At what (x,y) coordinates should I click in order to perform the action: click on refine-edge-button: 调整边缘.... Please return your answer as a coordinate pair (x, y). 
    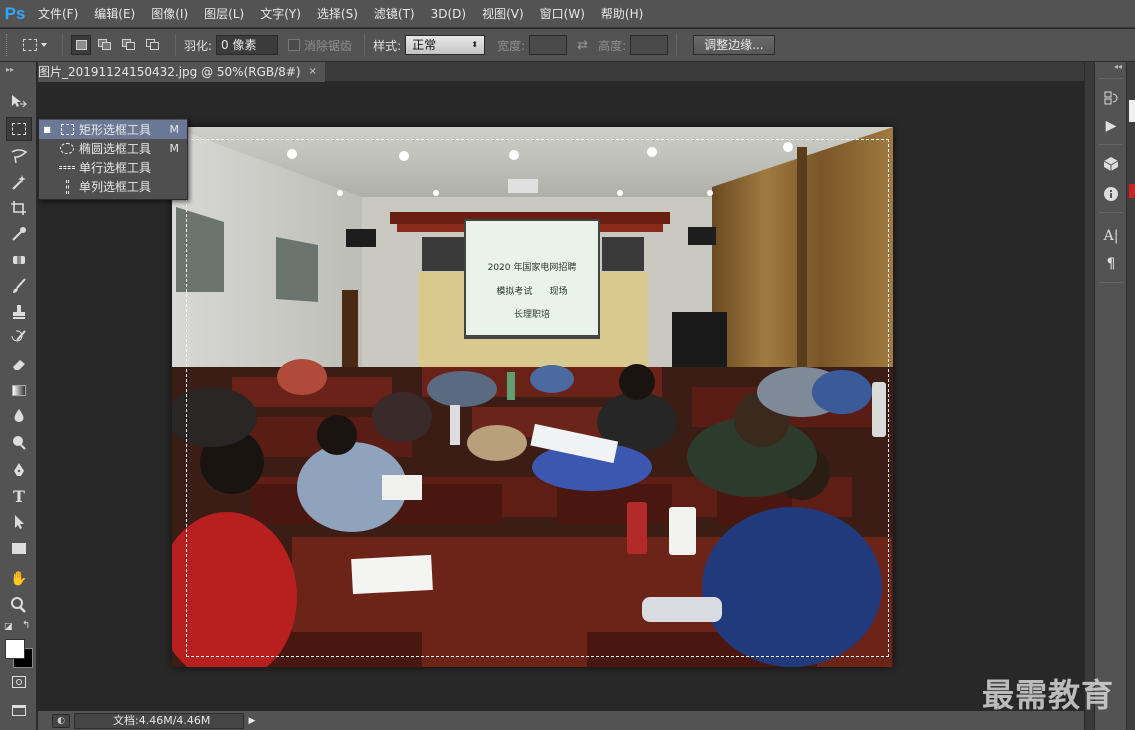
    Looking at the image, I should click on (734, 45).